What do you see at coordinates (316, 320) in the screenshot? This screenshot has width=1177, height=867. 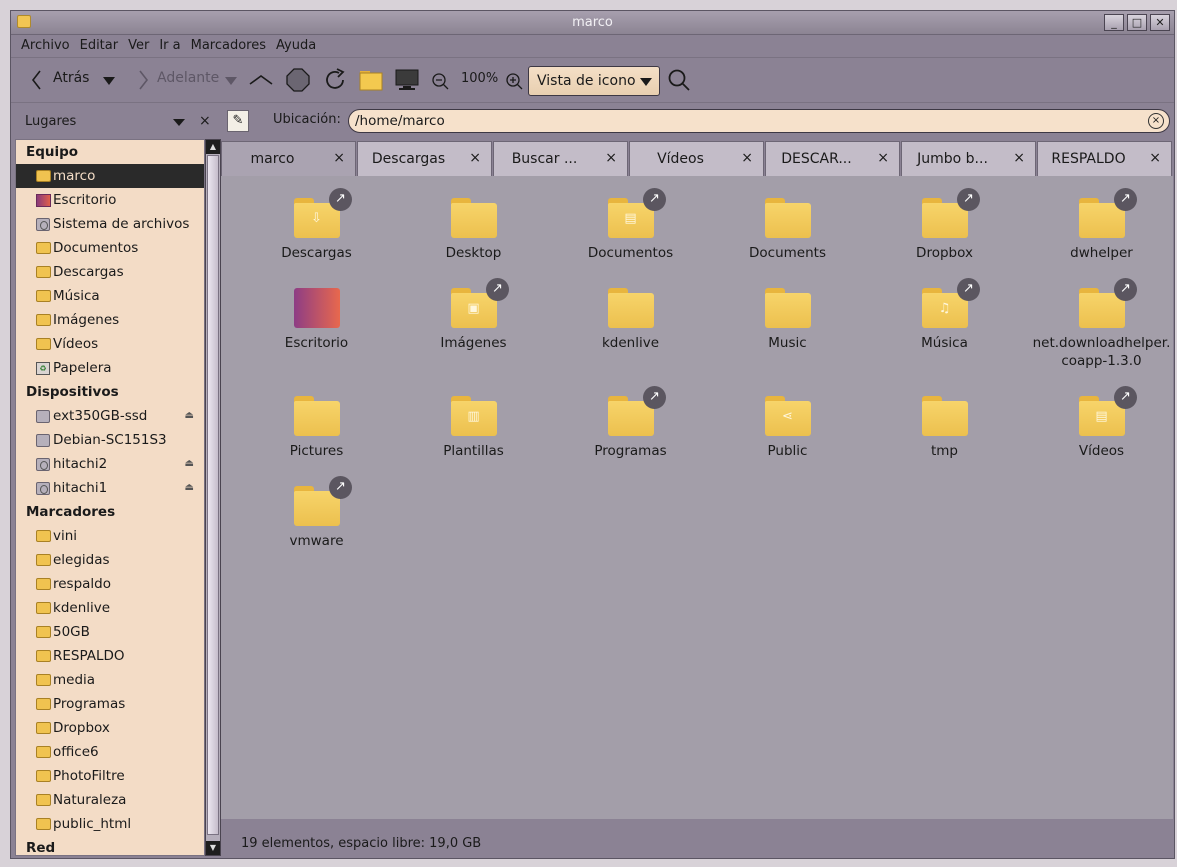 I see `file-item: Escritorio` at bounding box center [316, 320].